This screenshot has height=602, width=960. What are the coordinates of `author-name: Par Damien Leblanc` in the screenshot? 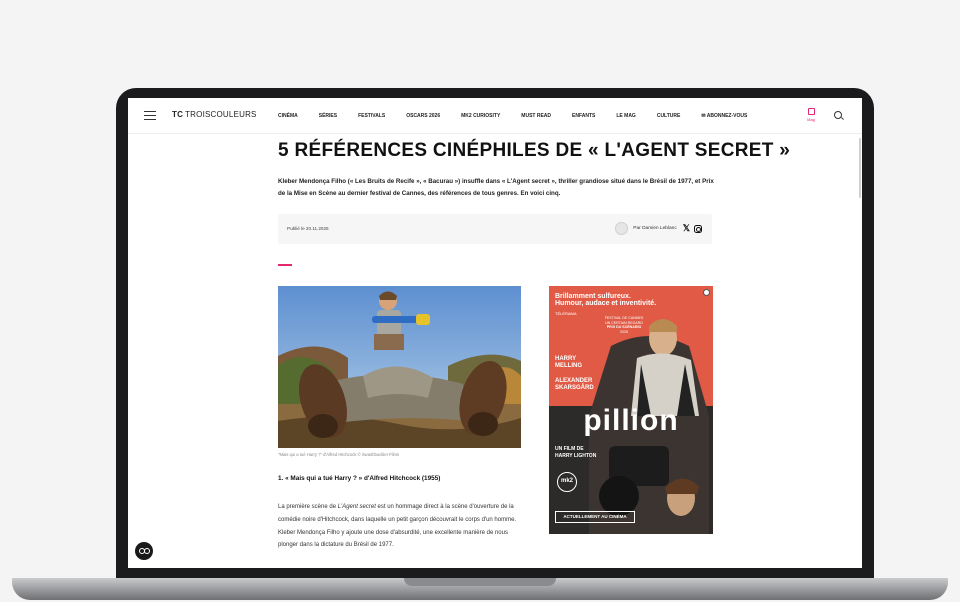 It's located at (654, 228).